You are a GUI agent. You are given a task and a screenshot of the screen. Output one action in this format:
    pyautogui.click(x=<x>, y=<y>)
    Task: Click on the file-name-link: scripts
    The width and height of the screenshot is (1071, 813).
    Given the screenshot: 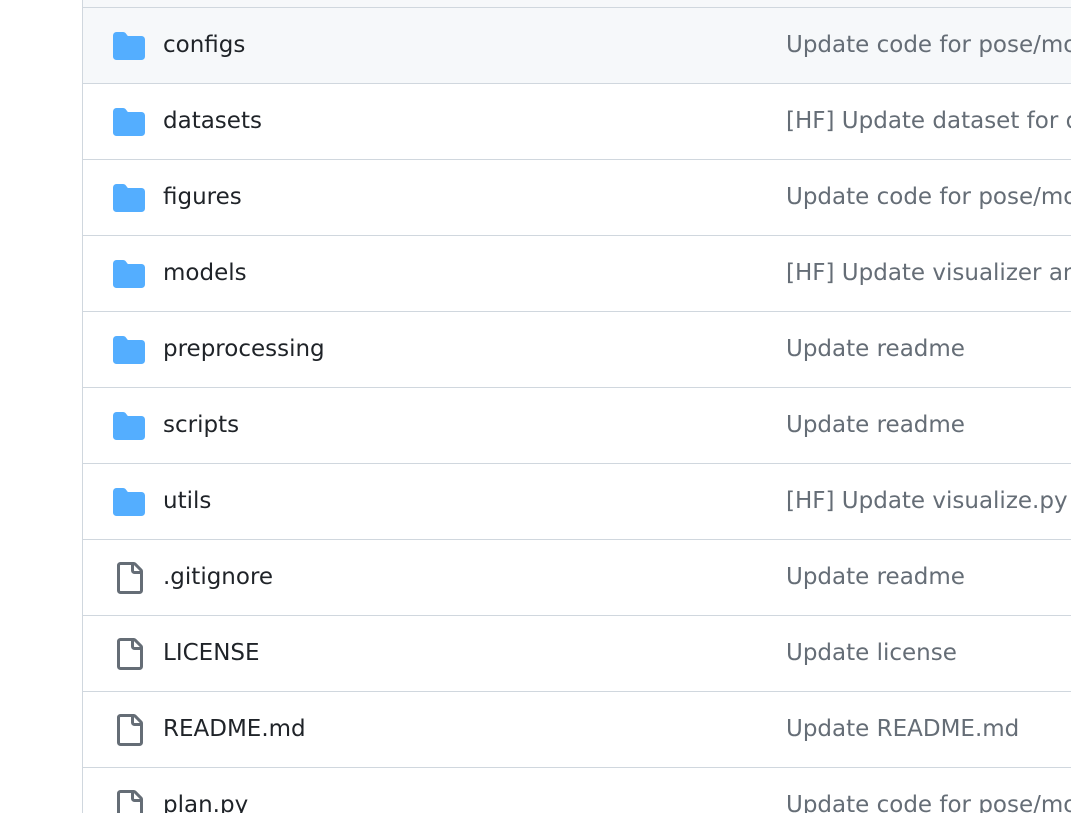 What is the action you would take?
    pyautogui.click(x=201, y=425)
    